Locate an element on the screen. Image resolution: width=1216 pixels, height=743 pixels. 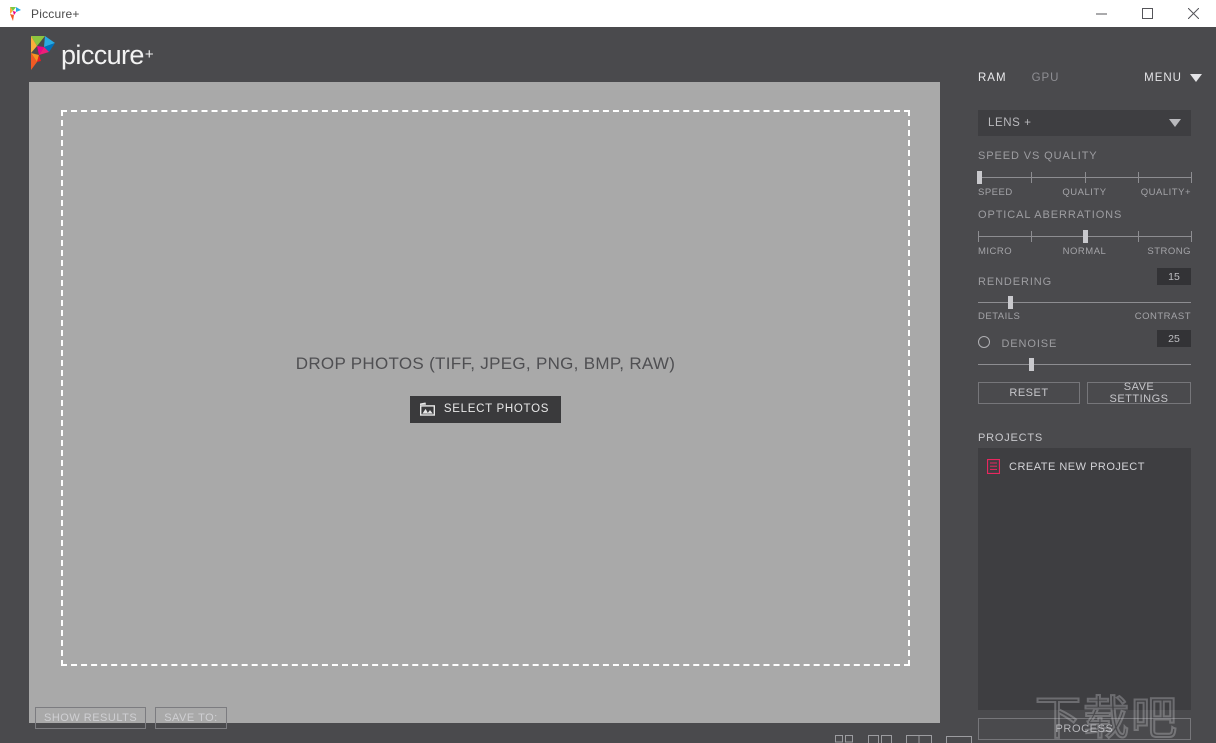
split-view-icon is located at coordinates (919, 739).